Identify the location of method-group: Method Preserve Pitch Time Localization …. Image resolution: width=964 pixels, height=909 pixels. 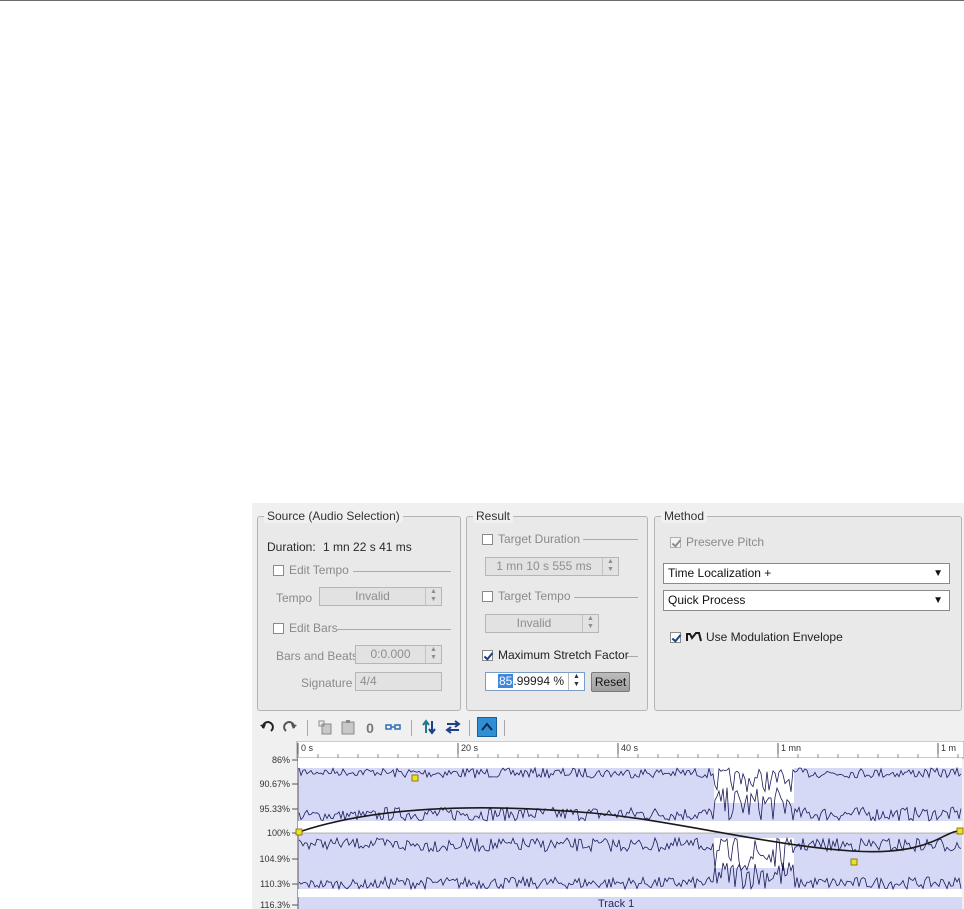
(808, 610).